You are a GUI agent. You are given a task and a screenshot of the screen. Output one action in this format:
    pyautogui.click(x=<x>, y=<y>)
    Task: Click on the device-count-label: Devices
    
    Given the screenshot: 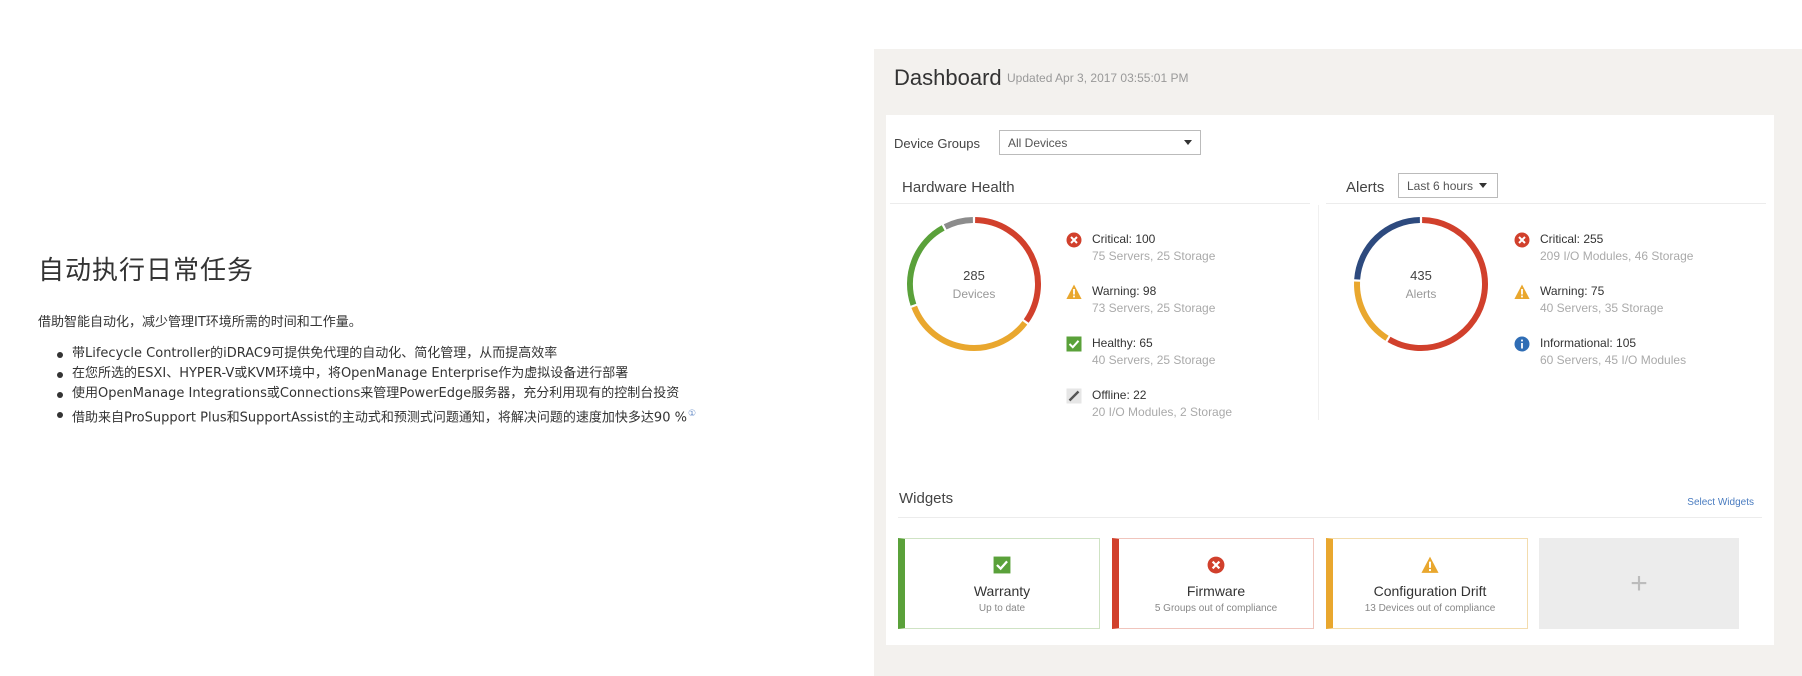 What is the action you would take?
    pyautogui.click(x=974, y=294)
    